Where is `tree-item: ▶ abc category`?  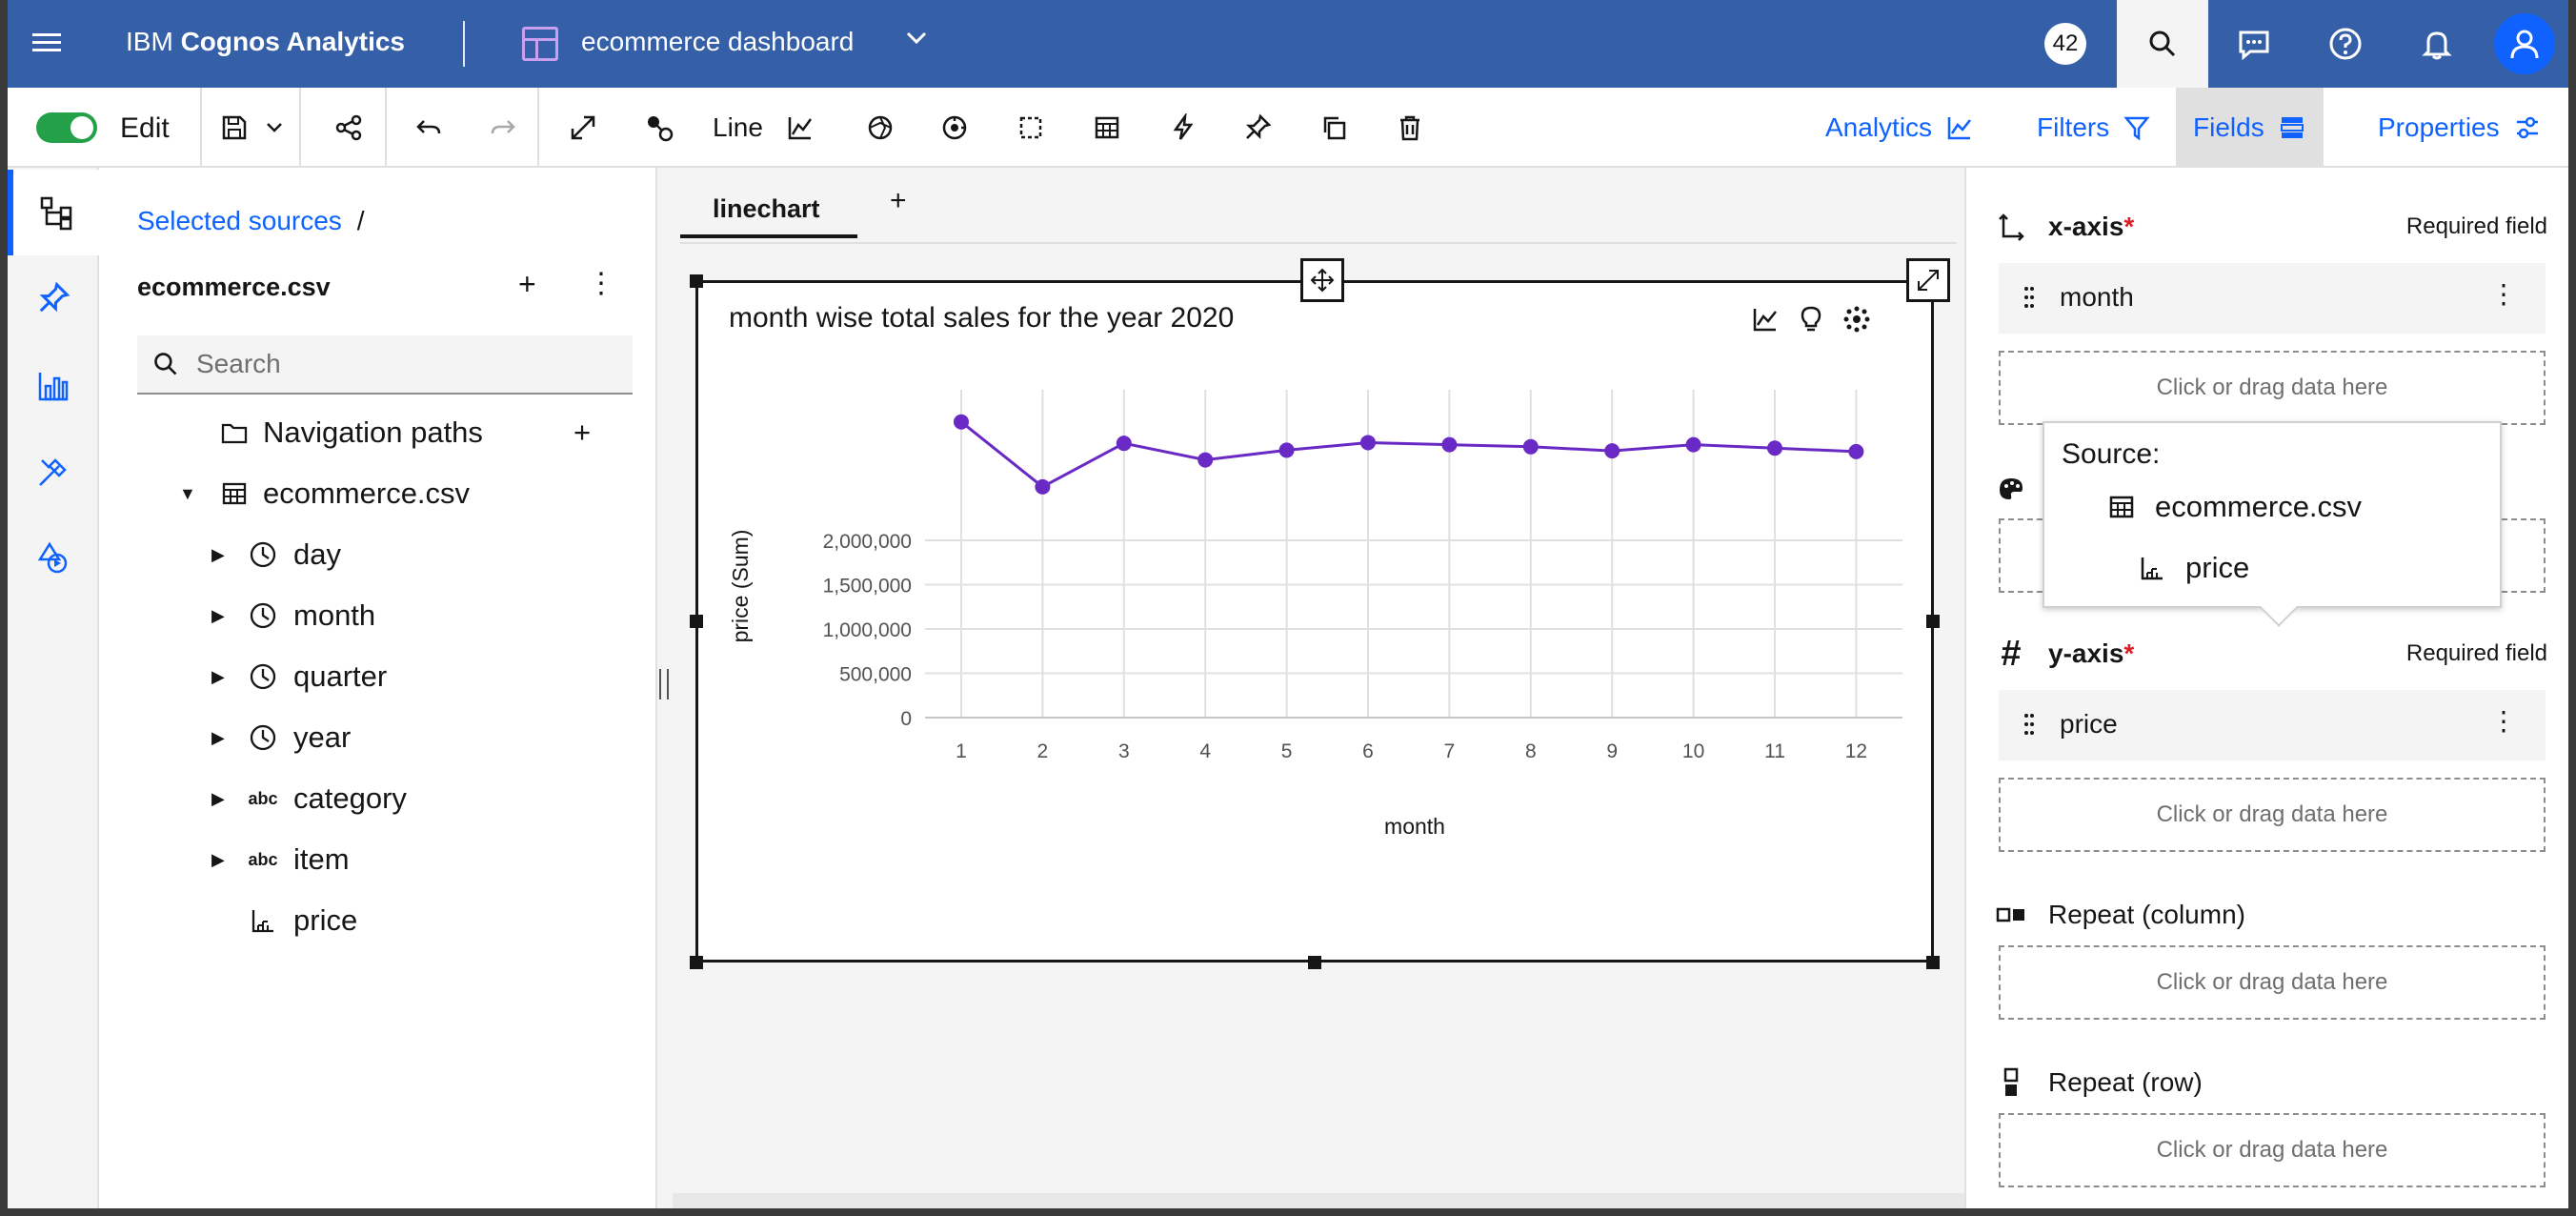
tree-item: ▶ abc category is located at coordinates (378, 799).